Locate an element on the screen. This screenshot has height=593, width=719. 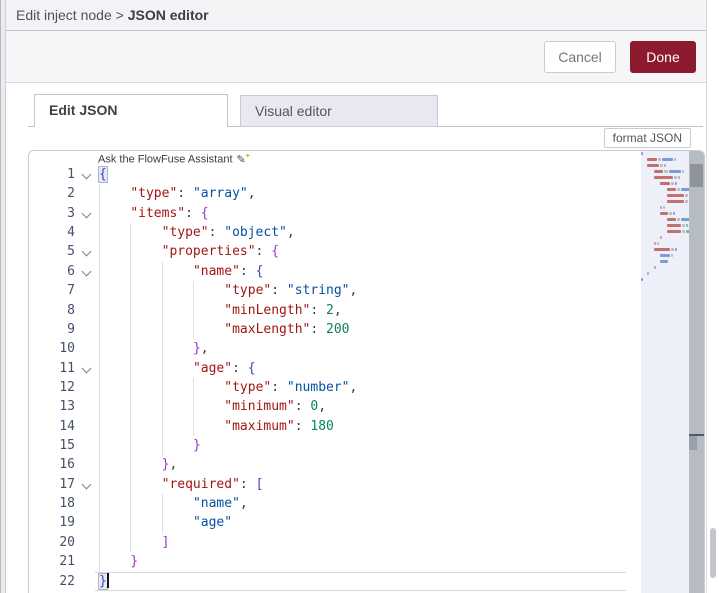
code-text: "minLength": 2, is located at coordinates (361, 310).